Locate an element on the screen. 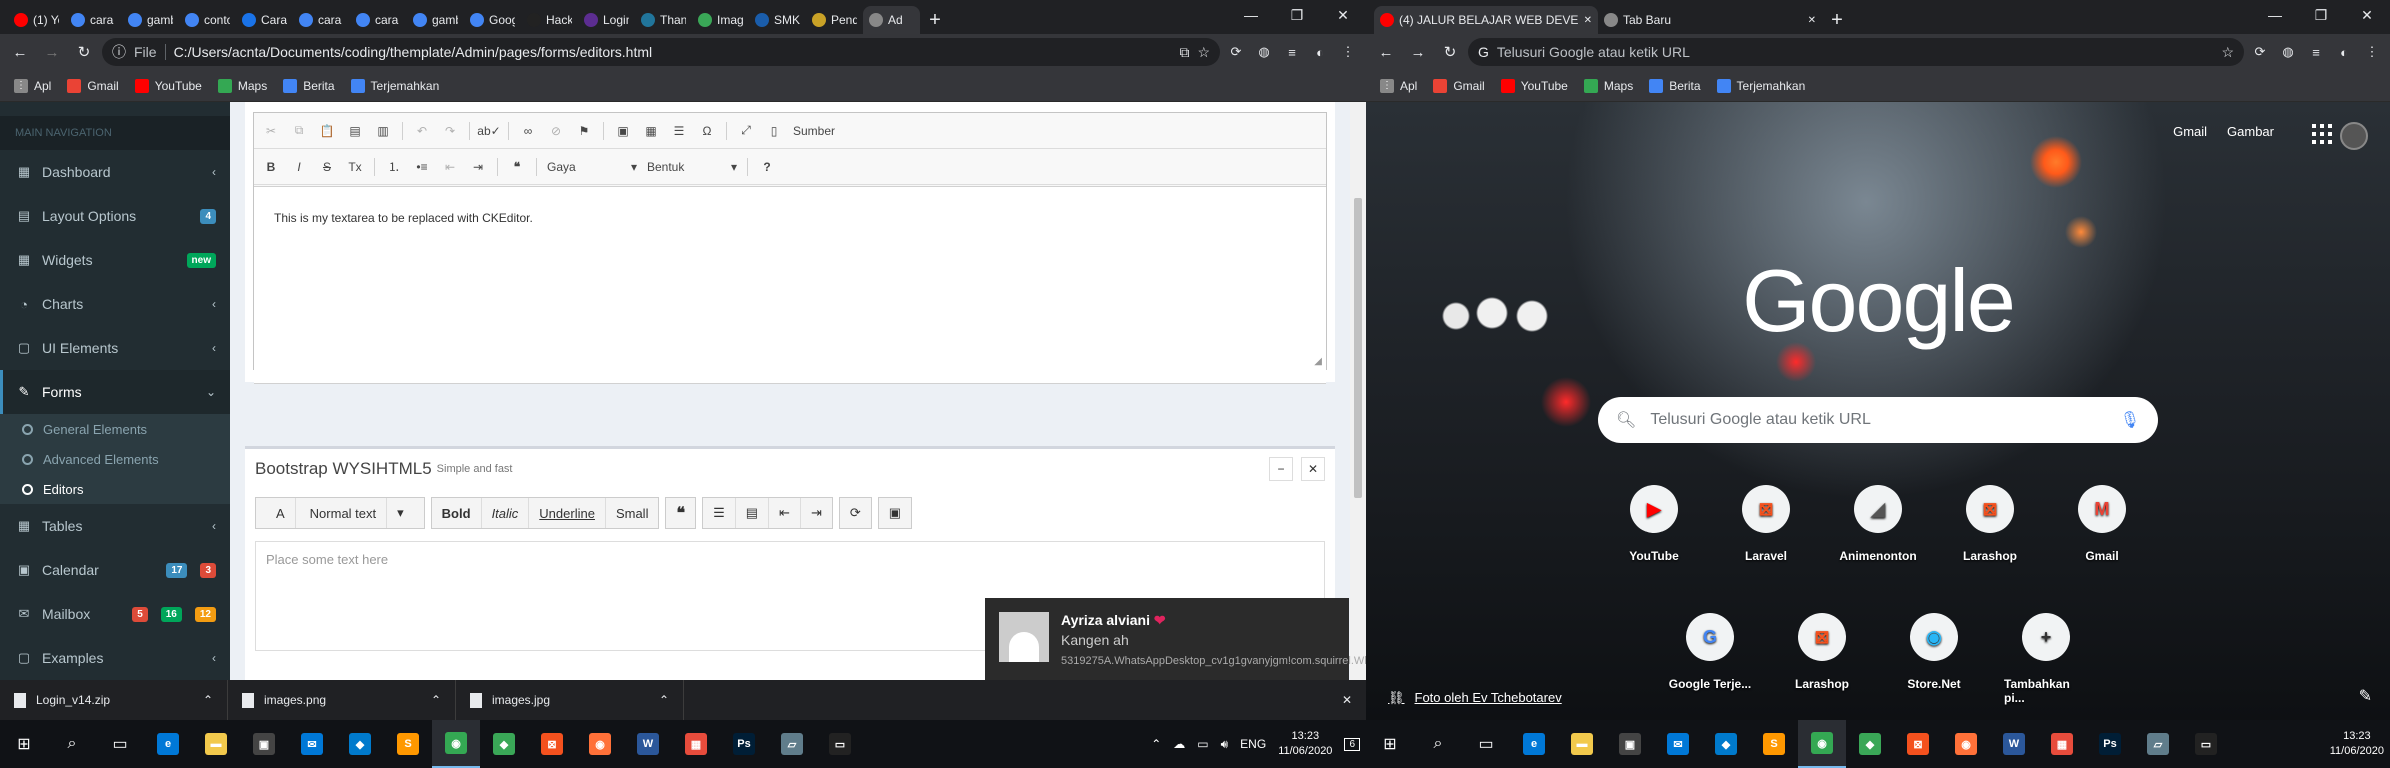  sidebar-item-calendar: ▣ Calendar 17 3 is located at coordinates (115, 570).